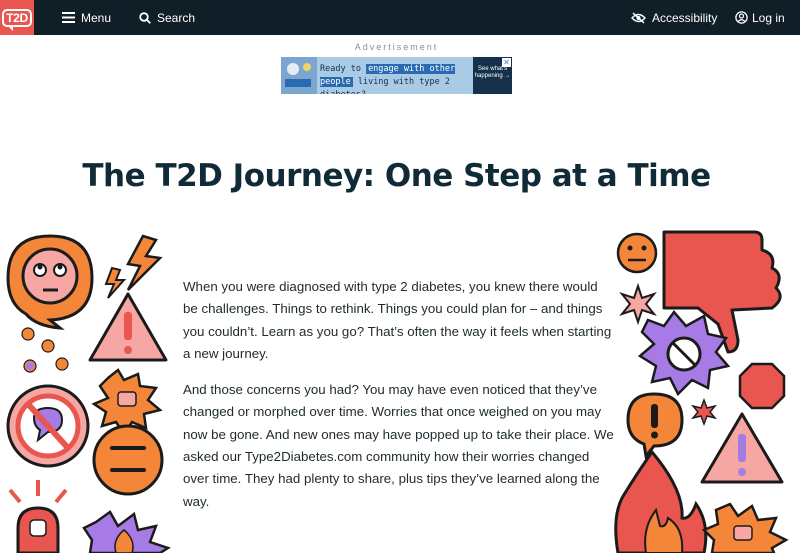 Image resolution: width=800 pixels, height=553 pixels. I want to click on accessibility-button: Accessibility, so click(674, 17).